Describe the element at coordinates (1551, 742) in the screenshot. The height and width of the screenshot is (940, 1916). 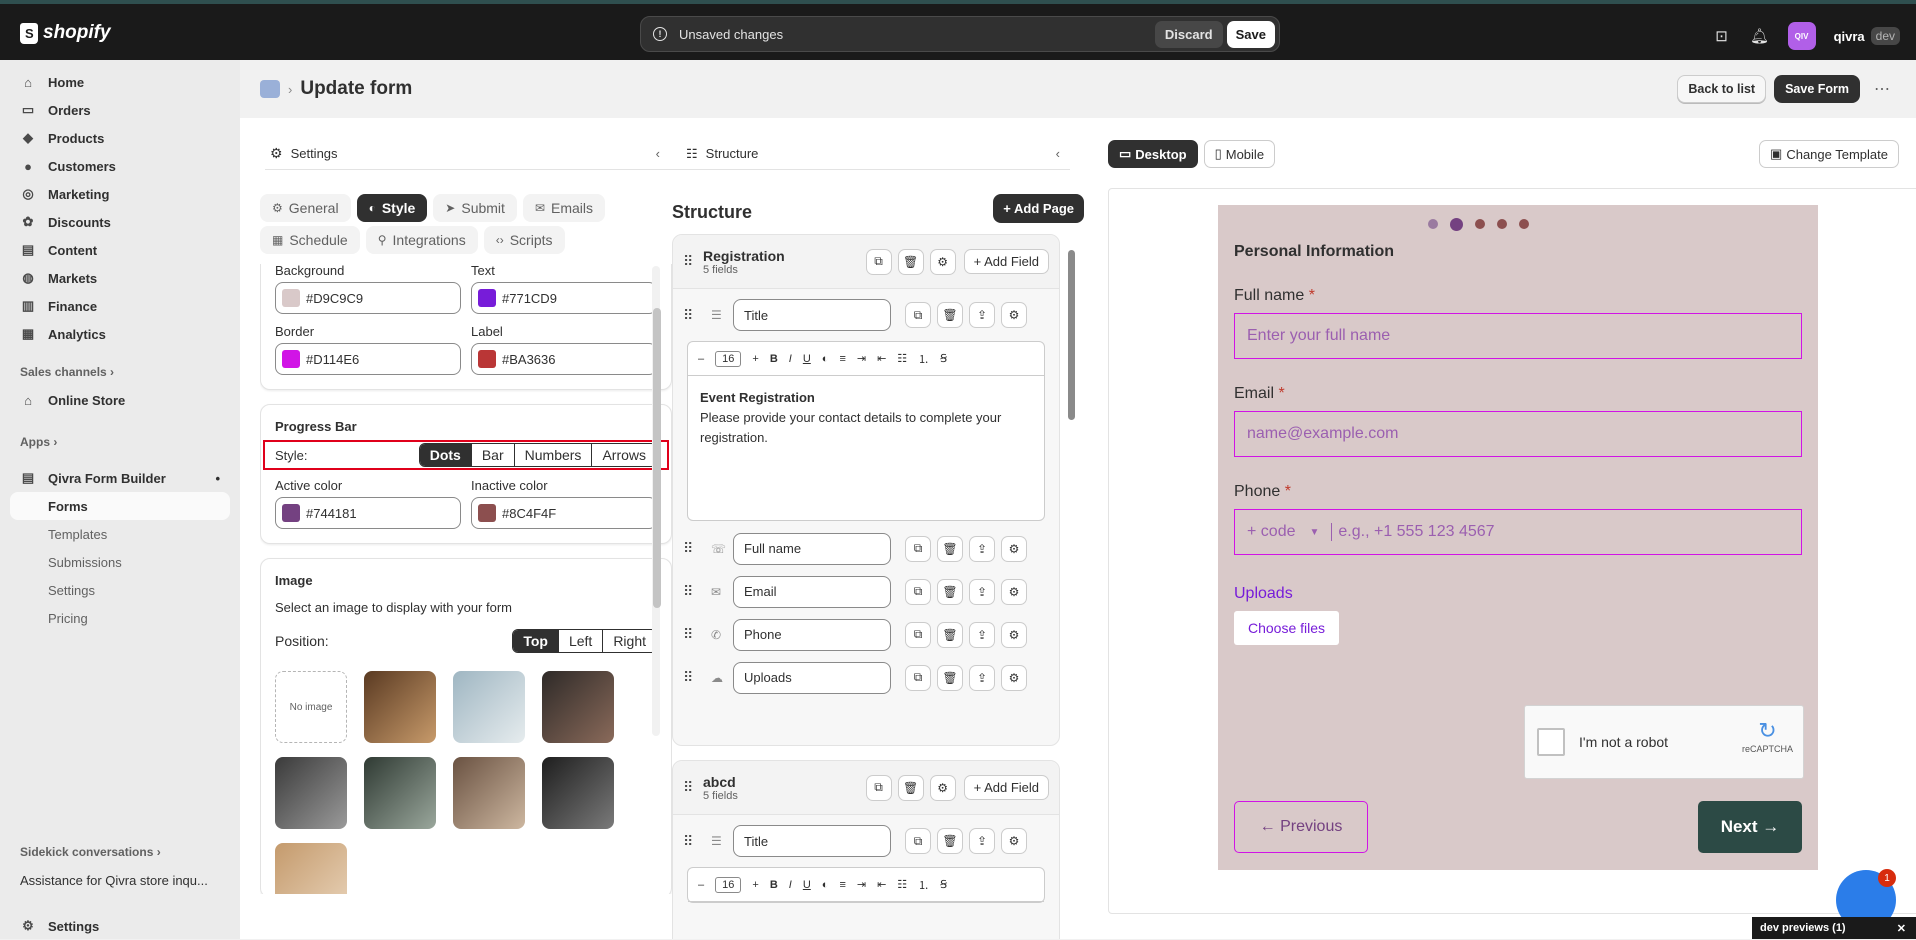
I see `recaptcha-checkbox` at that location.